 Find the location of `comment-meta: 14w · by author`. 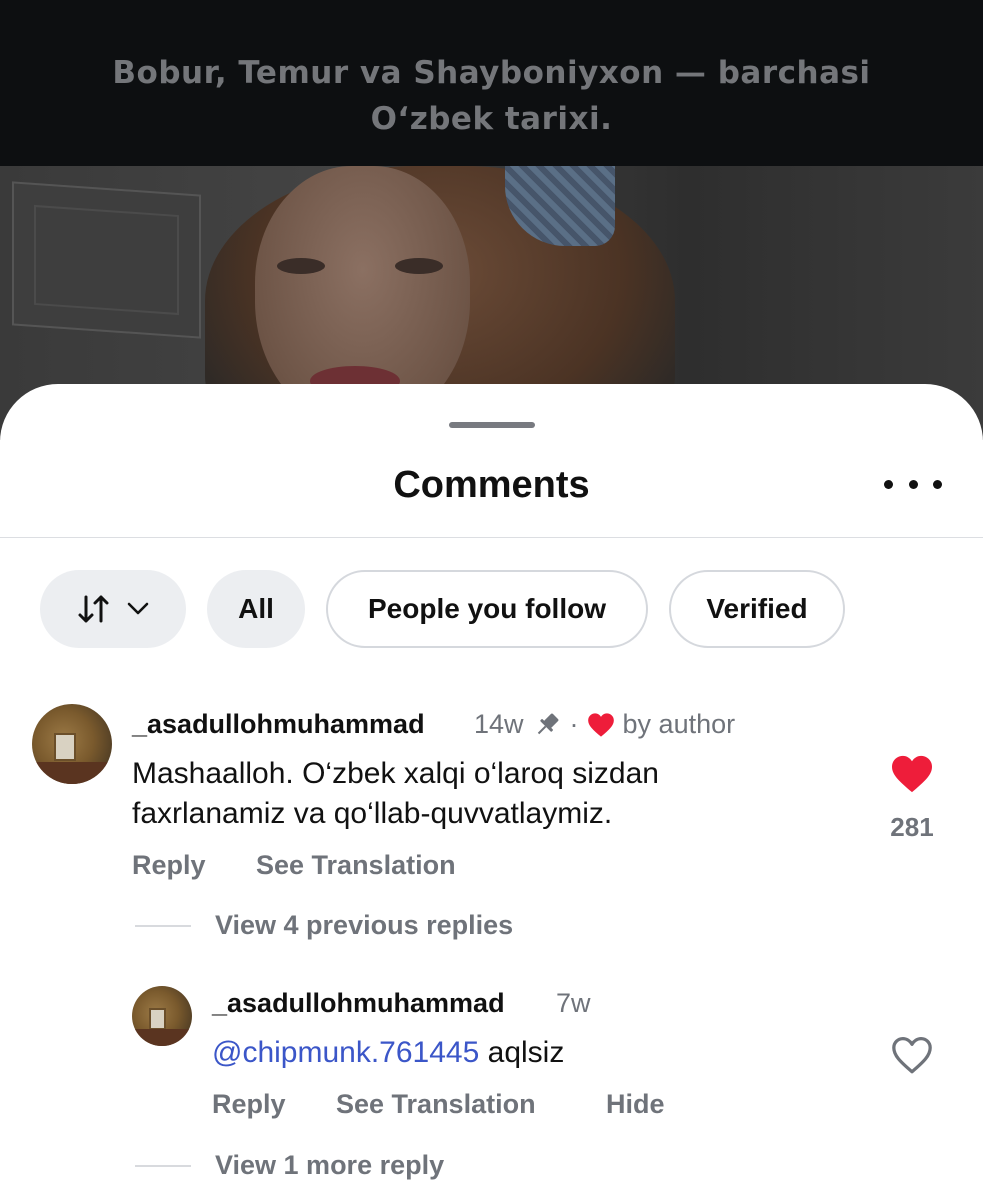

comment-meta: 14w · by author is located at coordinates (604, 724).